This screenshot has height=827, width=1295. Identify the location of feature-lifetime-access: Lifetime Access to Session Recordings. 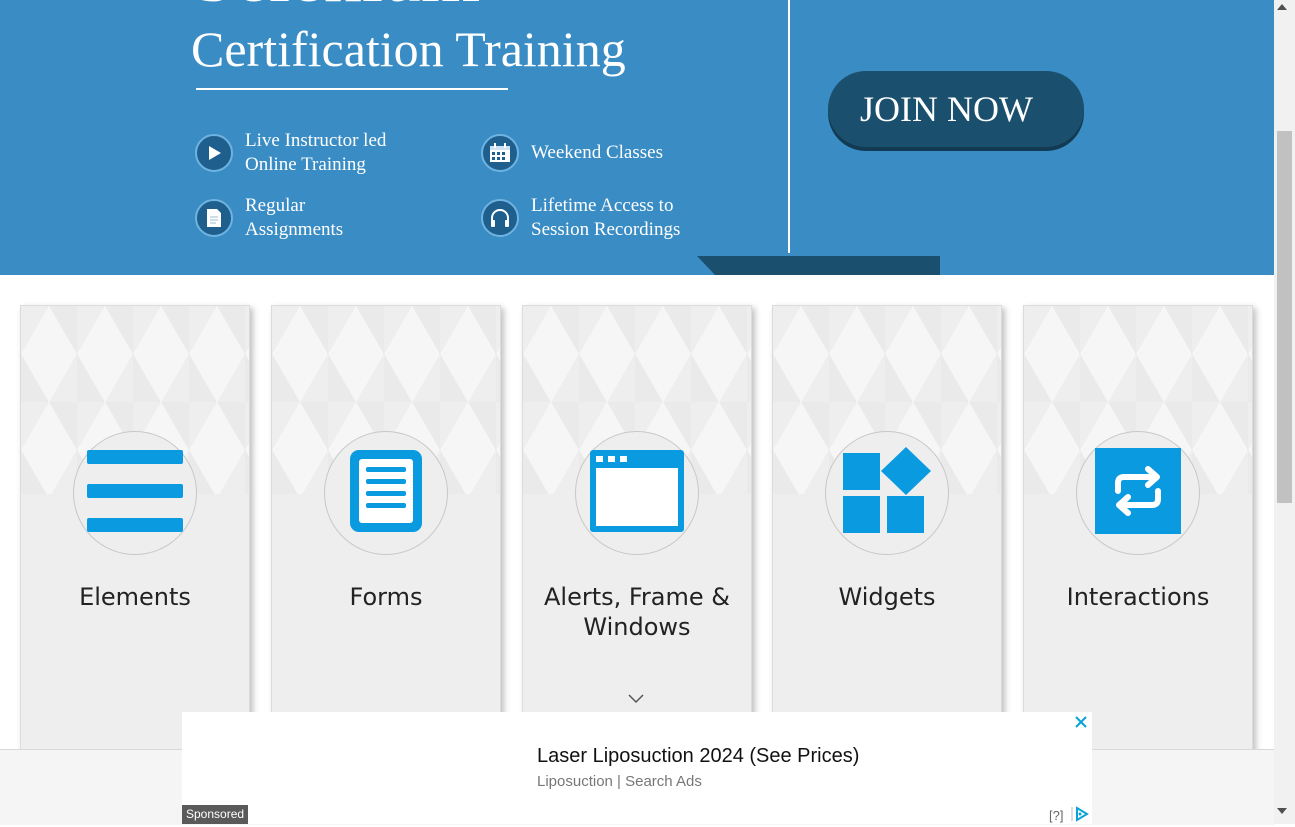
(580, 218).